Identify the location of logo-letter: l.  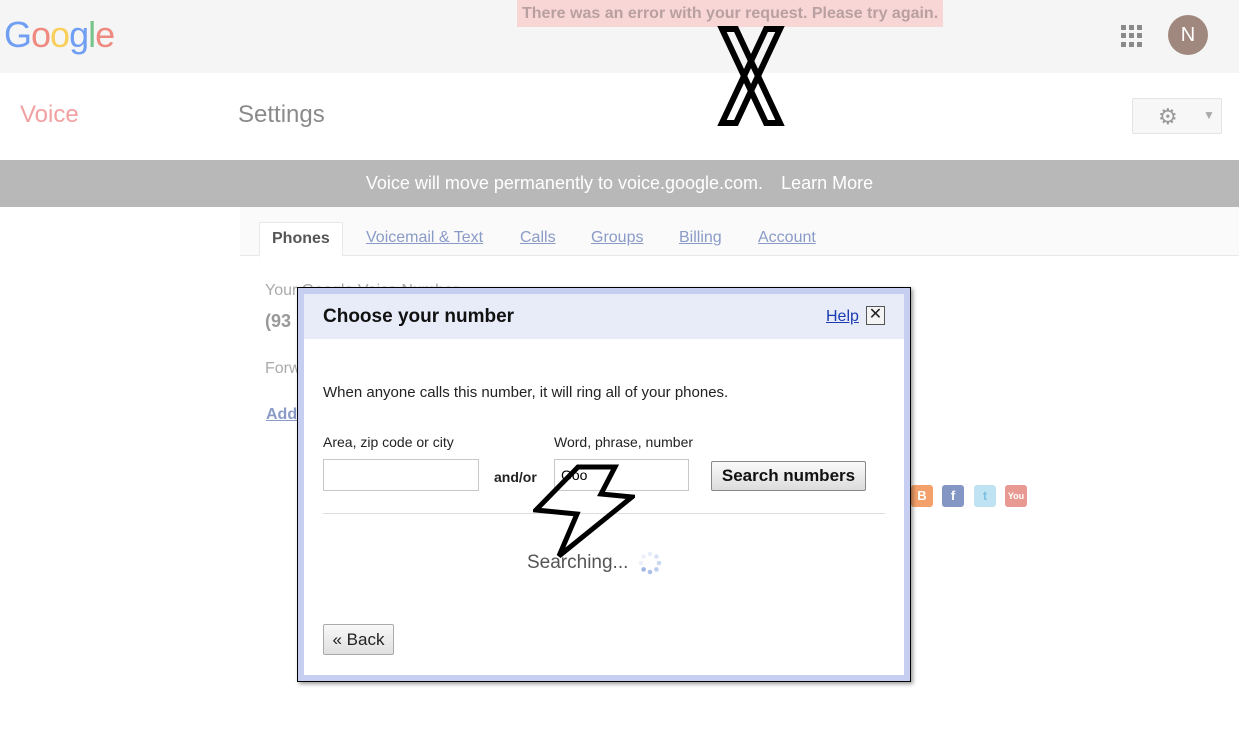
(92, 34).